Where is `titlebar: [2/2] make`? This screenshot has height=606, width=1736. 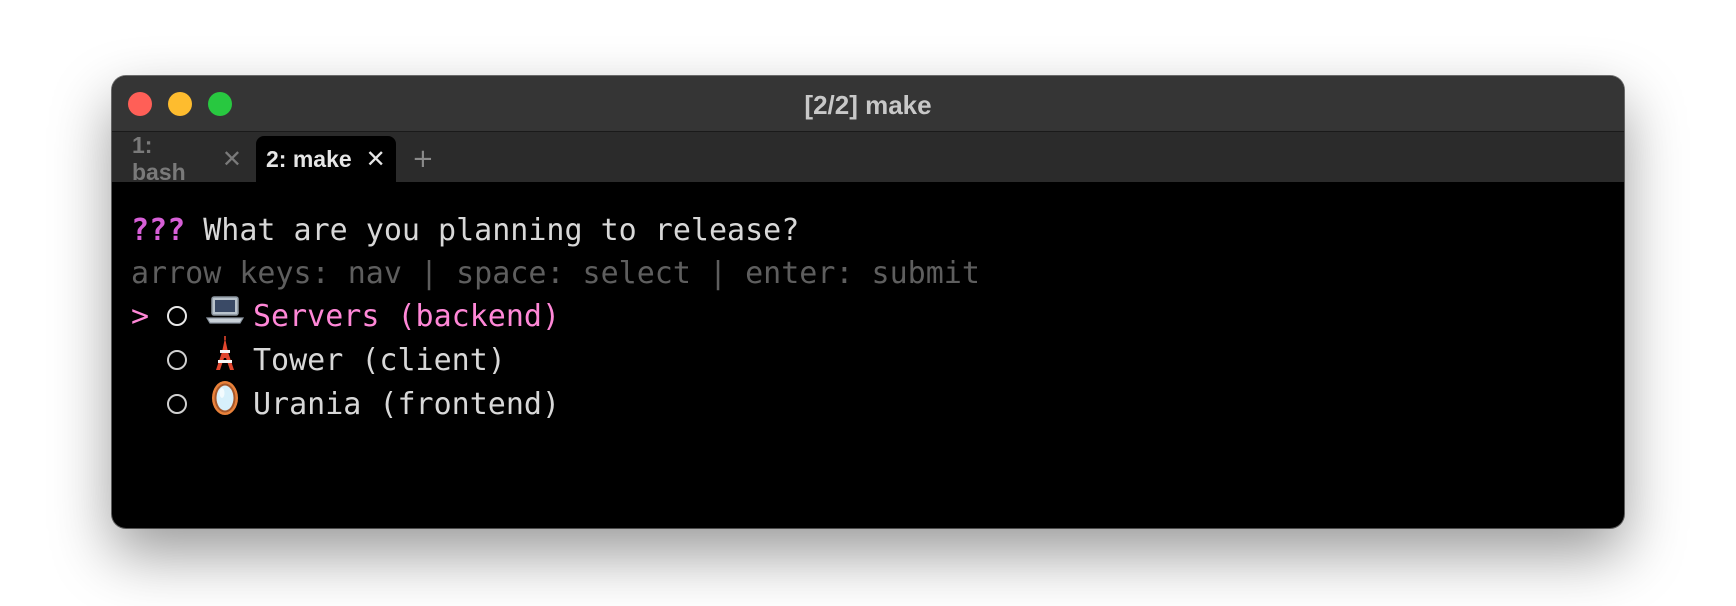
titlebar: [2/2] make is located at coordinates (868, 104).